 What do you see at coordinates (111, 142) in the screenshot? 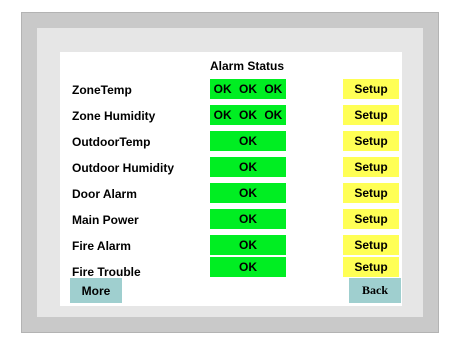
I see `row-label-outdoor-temp: OutdoorTemp` at bounding box center [111, 142].